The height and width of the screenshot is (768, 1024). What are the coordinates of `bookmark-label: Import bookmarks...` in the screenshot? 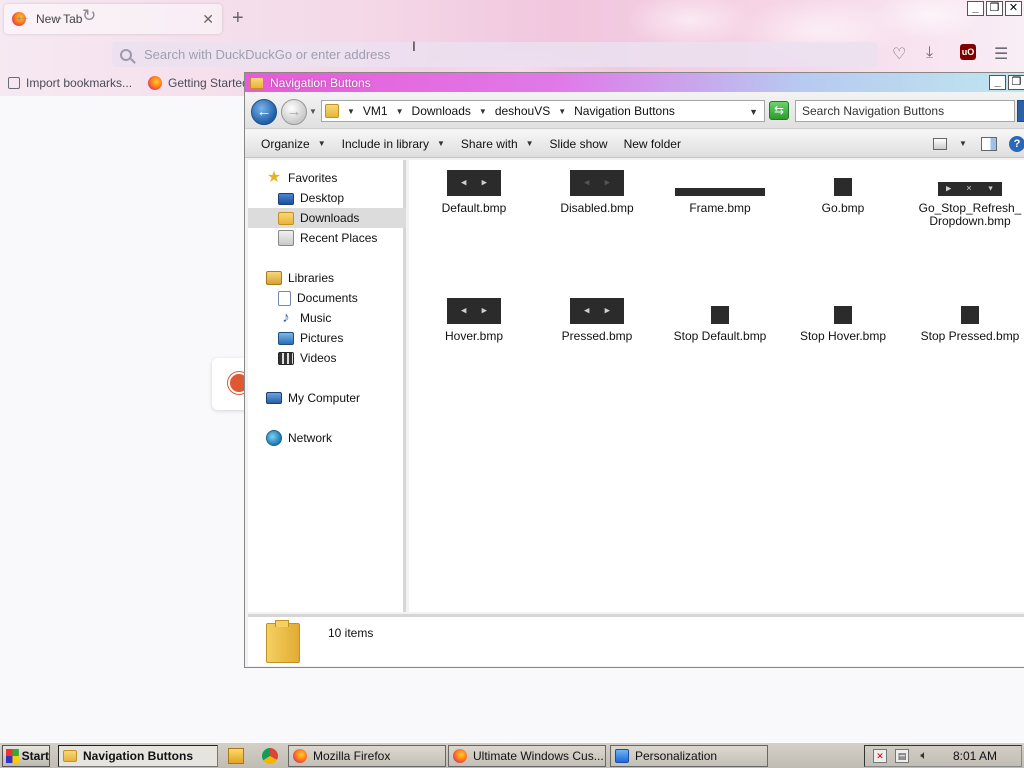 It's located at (79, 83).